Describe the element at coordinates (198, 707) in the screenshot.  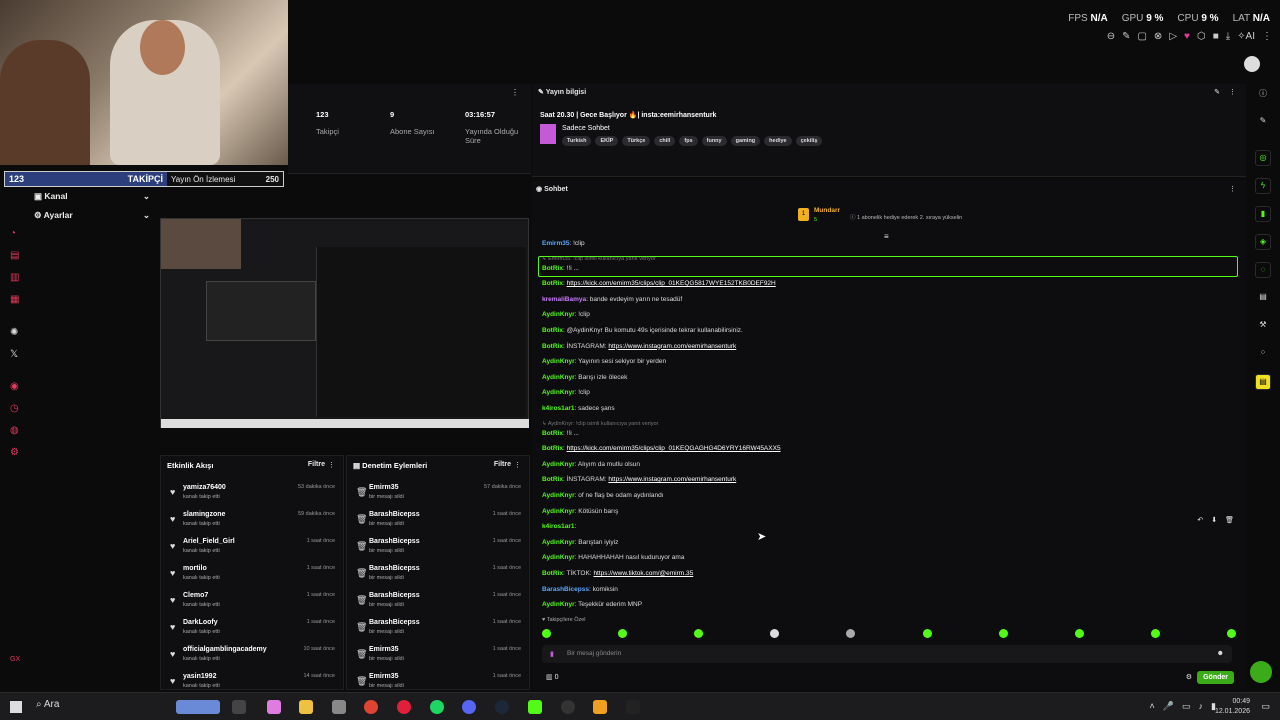
I see `weather-icon` at that location.